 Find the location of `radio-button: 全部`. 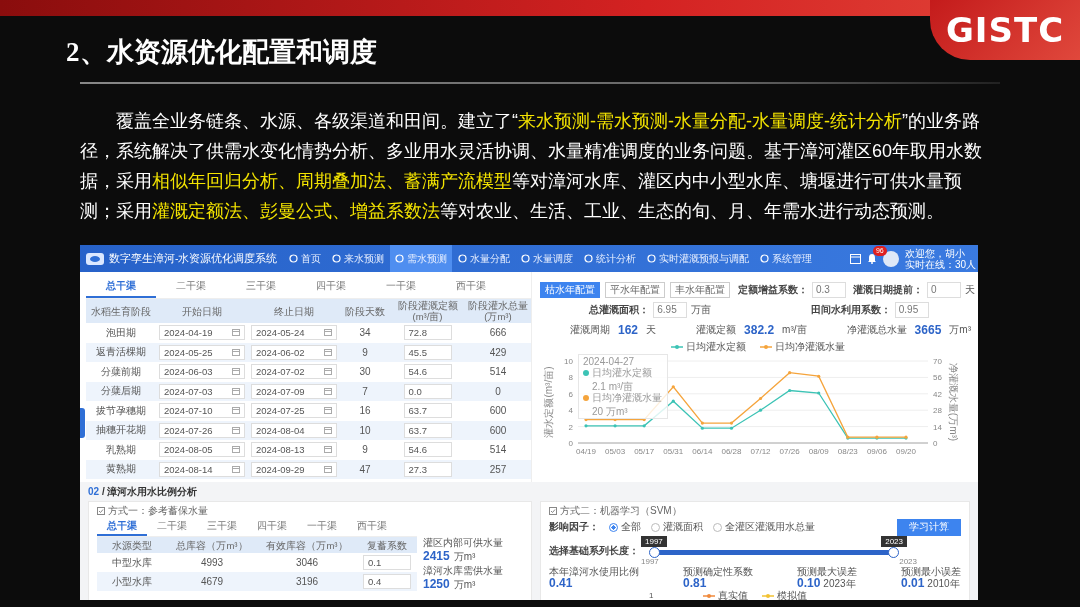

radio-button: 全部 is located at coordinates (625, 527).